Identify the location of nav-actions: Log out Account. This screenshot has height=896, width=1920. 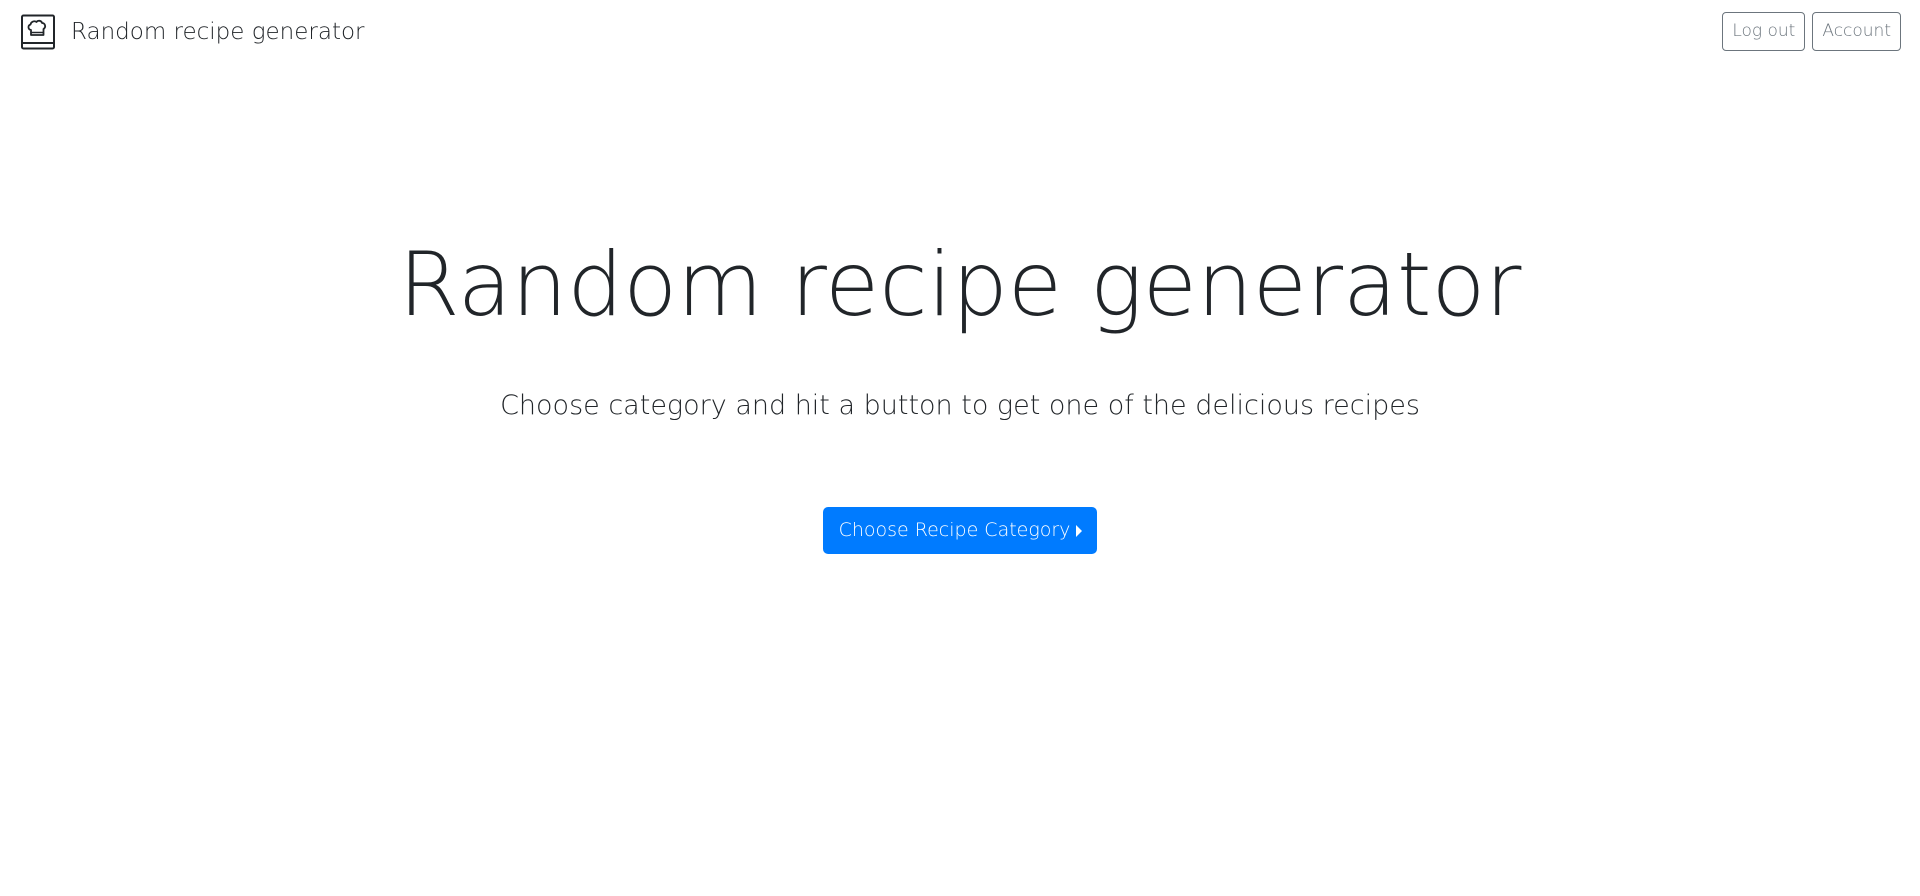
(1811, 31).